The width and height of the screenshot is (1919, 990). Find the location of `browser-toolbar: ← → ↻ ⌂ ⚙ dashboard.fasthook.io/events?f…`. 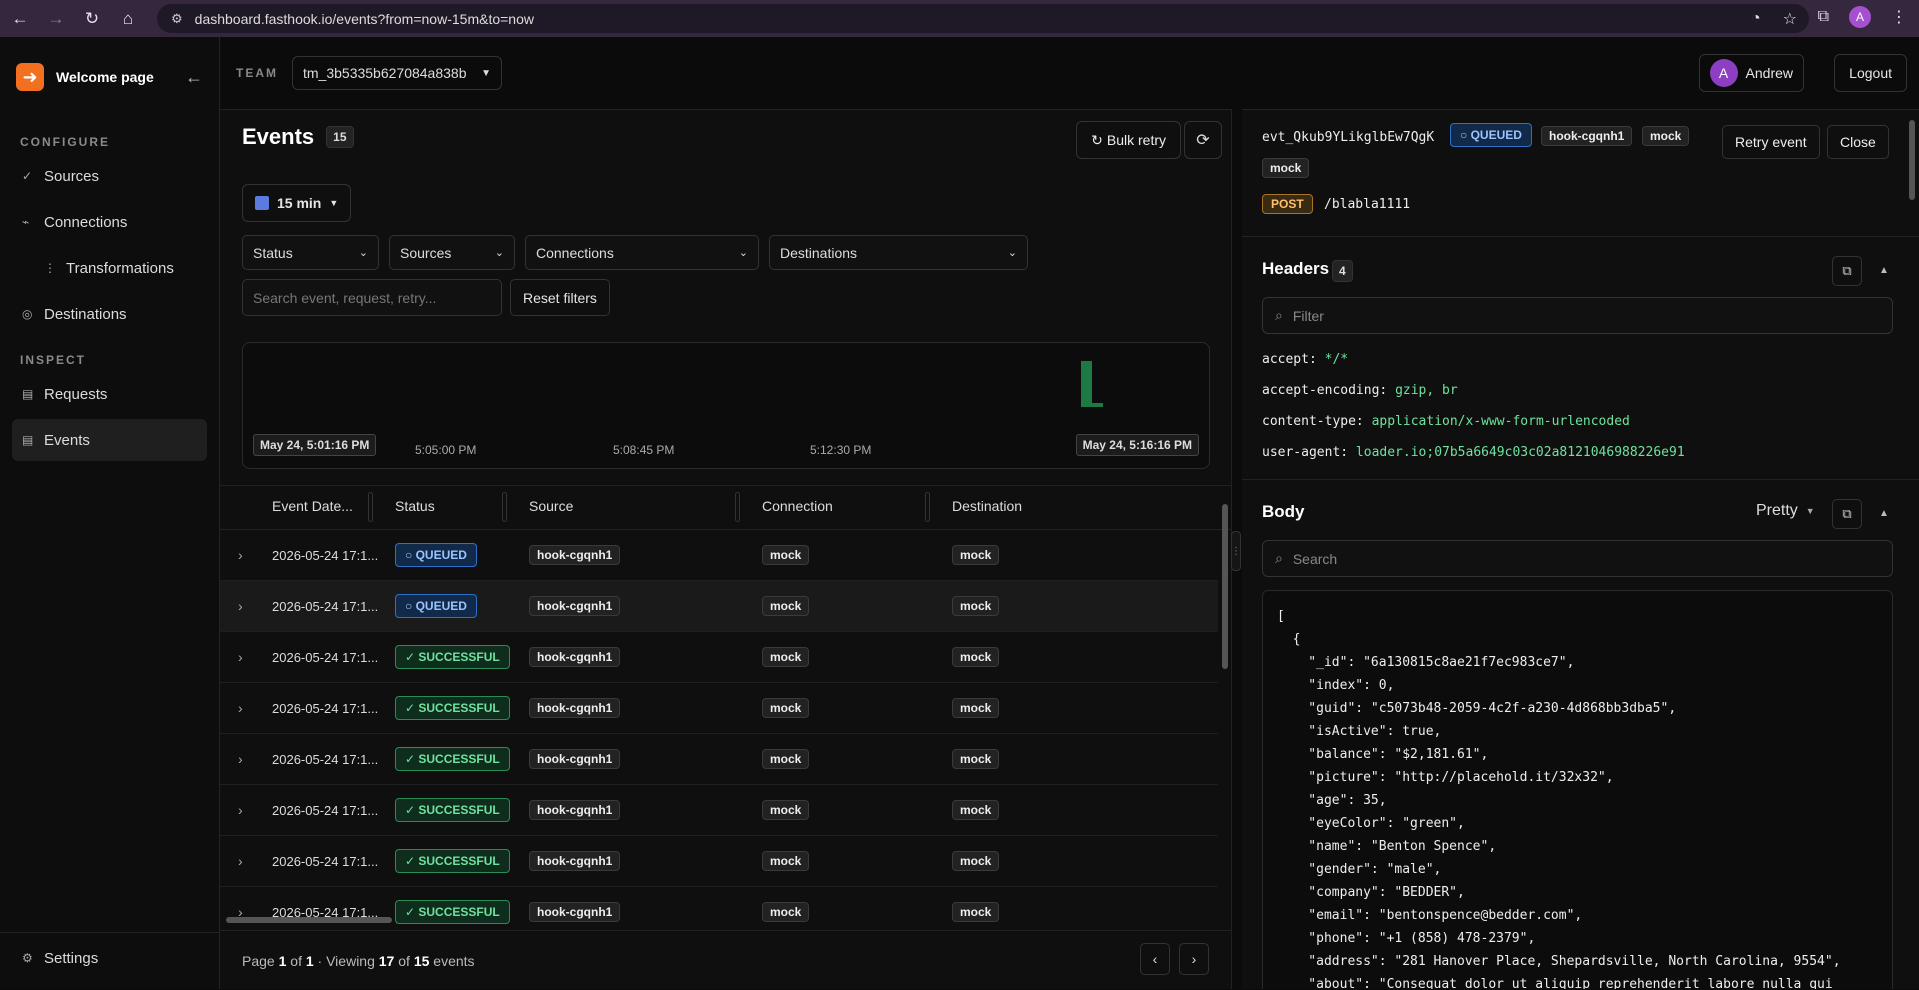

browser-toolbar: ← → ↻ ⌂ ⚙ dashboard.fasthook.io/events?f… is located at coordinates (959, 18).